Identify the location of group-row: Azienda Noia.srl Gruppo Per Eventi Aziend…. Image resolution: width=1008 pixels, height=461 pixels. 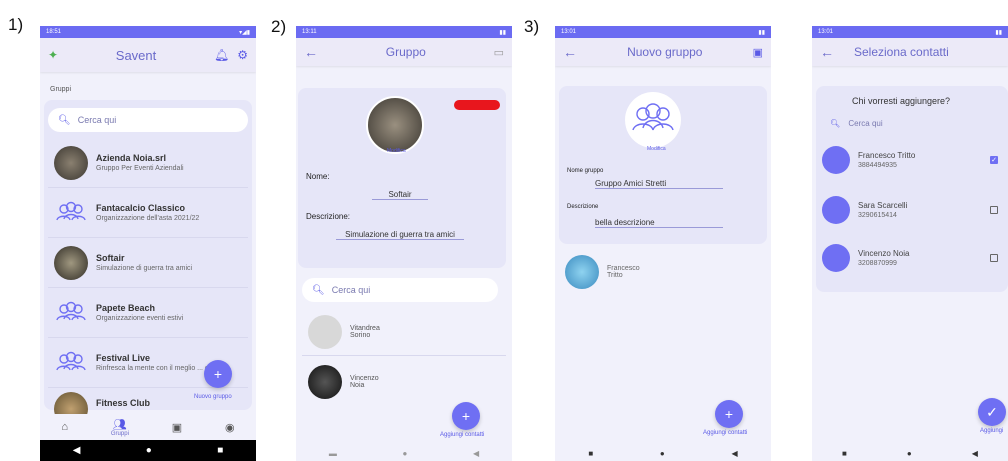
(148, 163).